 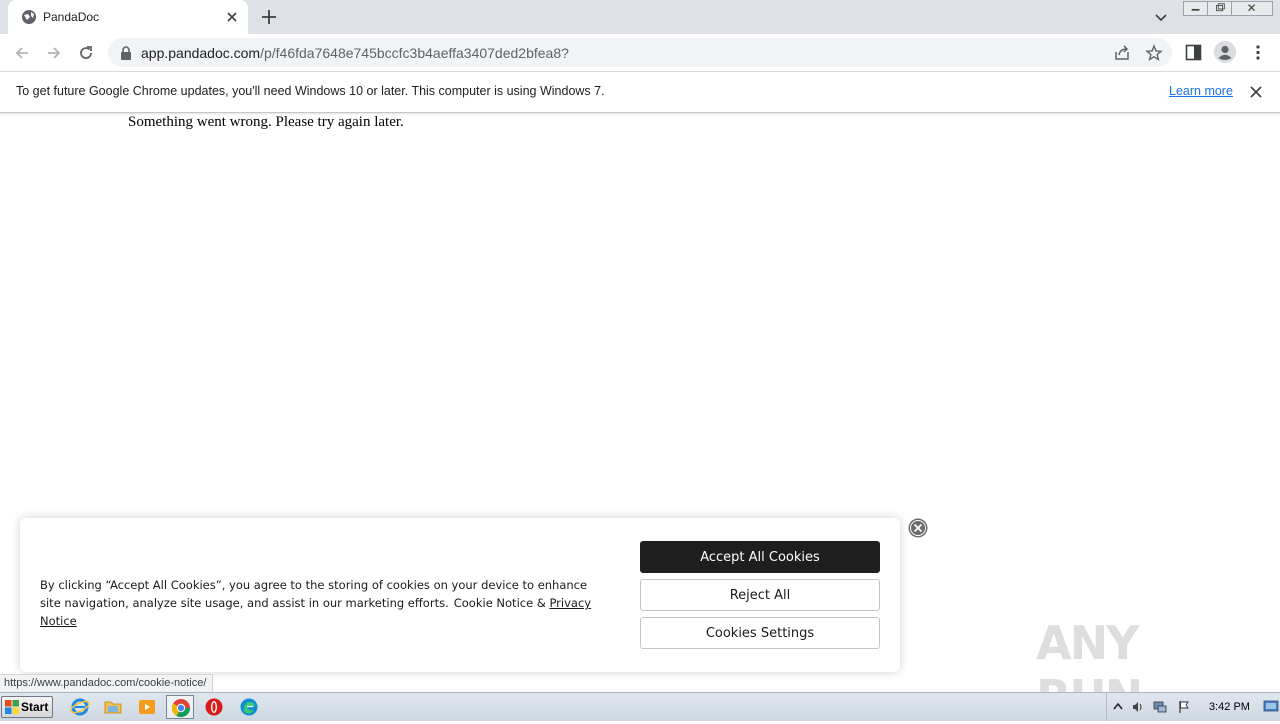 I want to click on start-button: Start, so click(x=27, y=707).